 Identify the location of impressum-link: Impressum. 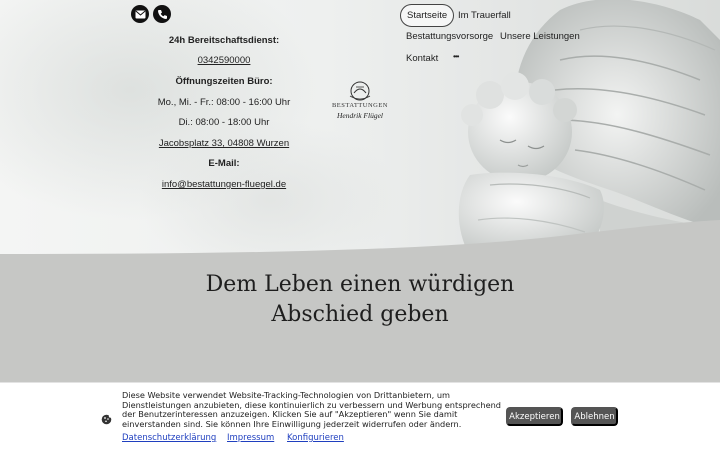
(250, 438).